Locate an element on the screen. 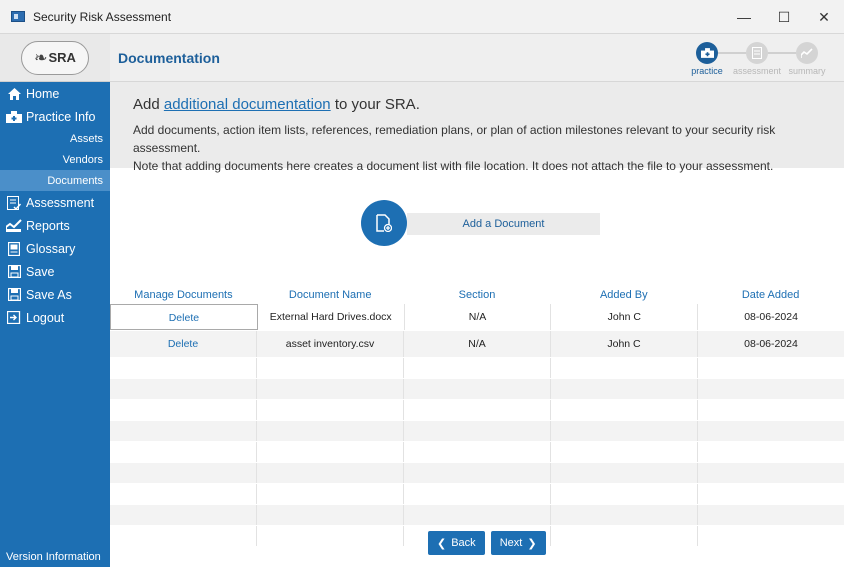 Image resolution: width=844 pixels, height=567 pixels. back-button: ❮ Back is located at coordinates (456, 543).